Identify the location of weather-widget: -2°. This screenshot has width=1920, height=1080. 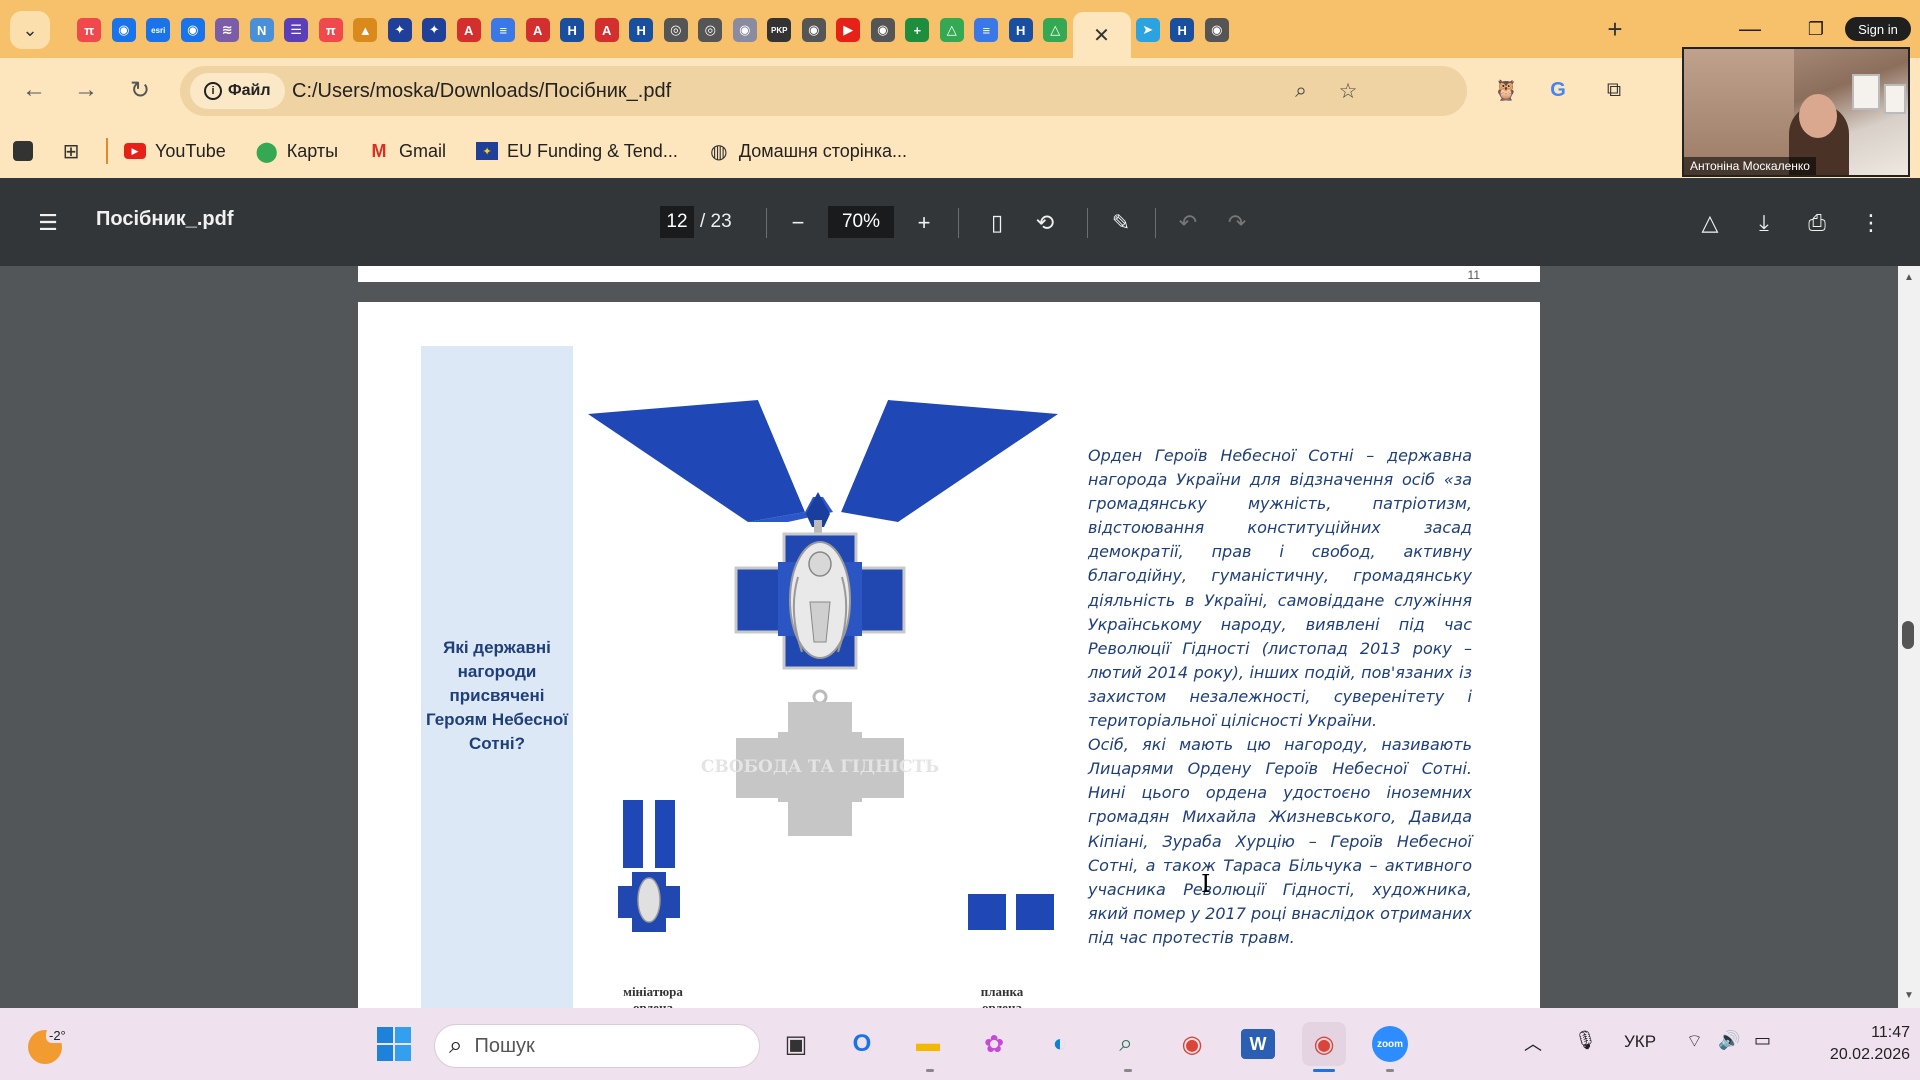
(48, 1043).